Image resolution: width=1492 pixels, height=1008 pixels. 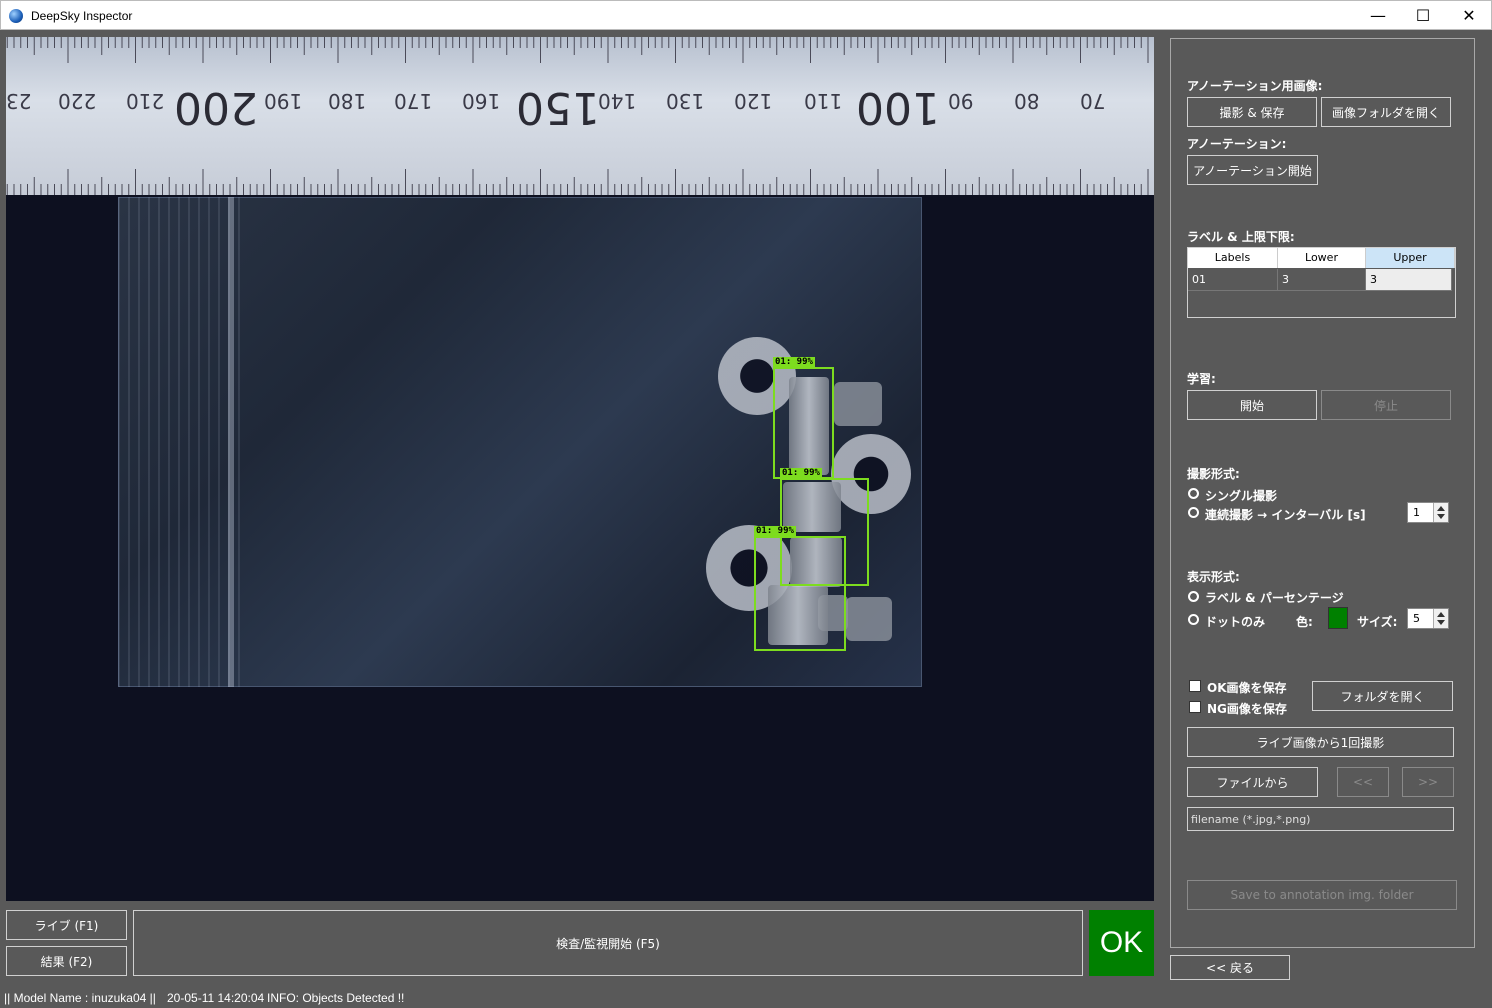 What do you see at coordinates (1428, 782) in the screenshot?
I see `next-image-button: >>` at bounding box center [1428, 782].